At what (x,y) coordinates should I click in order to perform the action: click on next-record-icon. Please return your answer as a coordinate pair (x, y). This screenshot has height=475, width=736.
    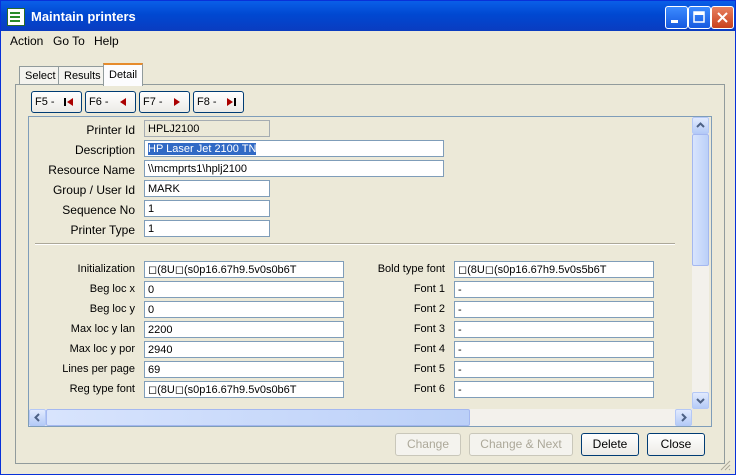
    Looking at the image, I should click on (177, 102).